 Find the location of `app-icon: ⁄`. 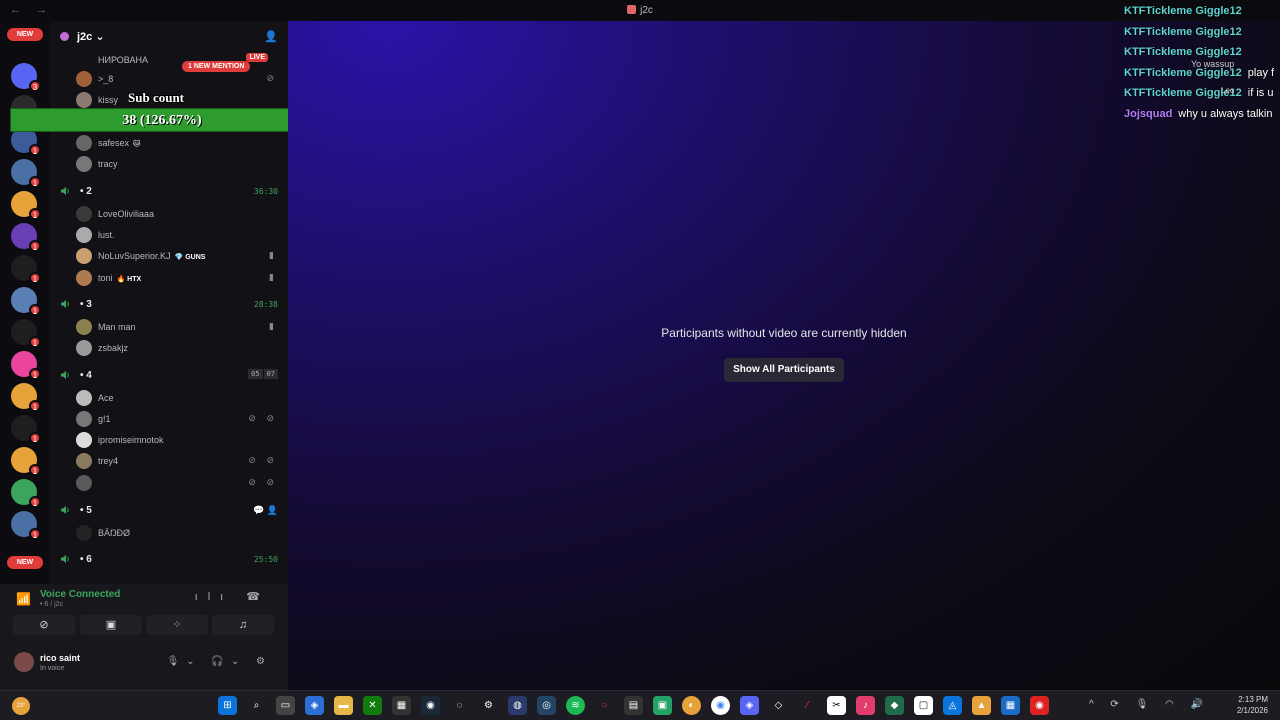

app-icon: ⁄ is located at coordinates (807, 705).